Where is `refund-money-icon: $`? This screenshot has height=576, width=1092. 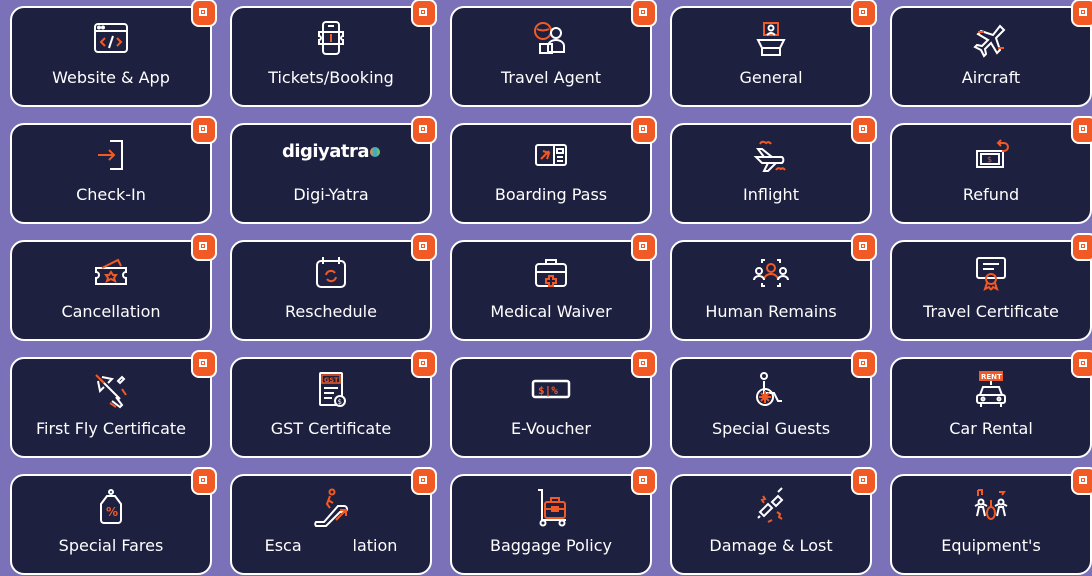 refund-money-icon: $ is located at coordinates (991, 156).